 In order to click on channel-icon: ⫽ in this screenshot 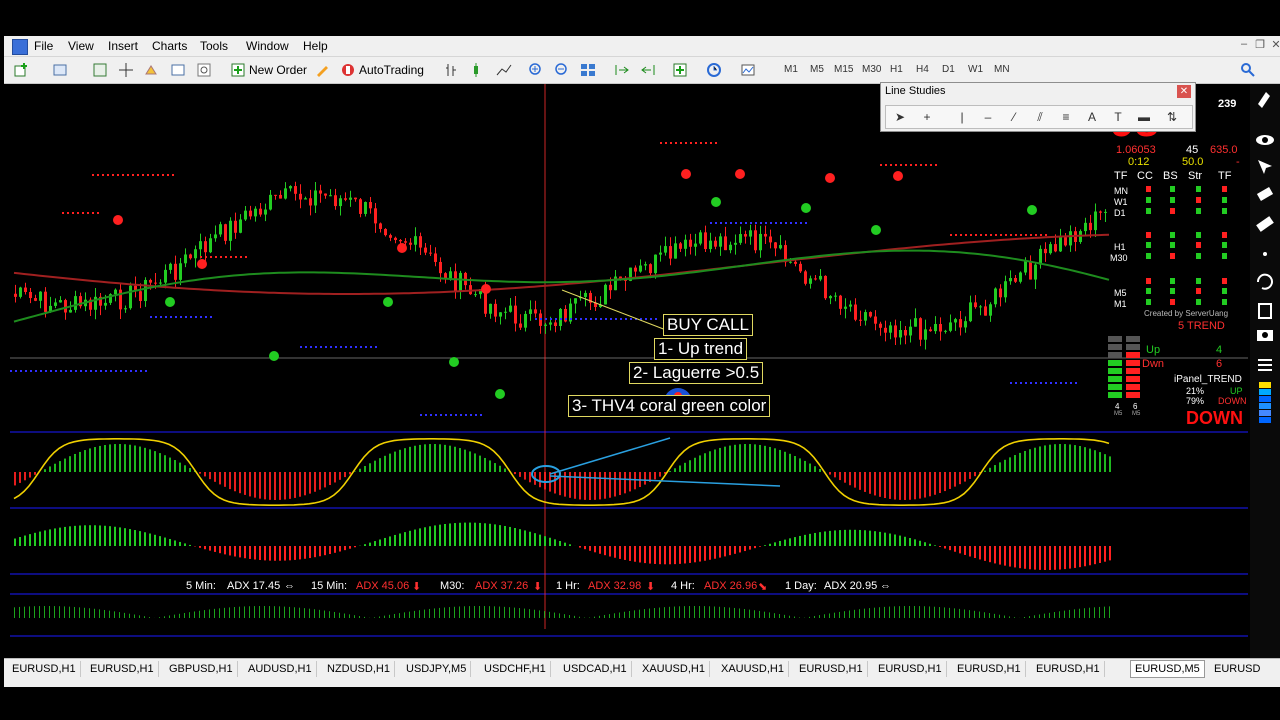, I will do `click(1040, 117)`.